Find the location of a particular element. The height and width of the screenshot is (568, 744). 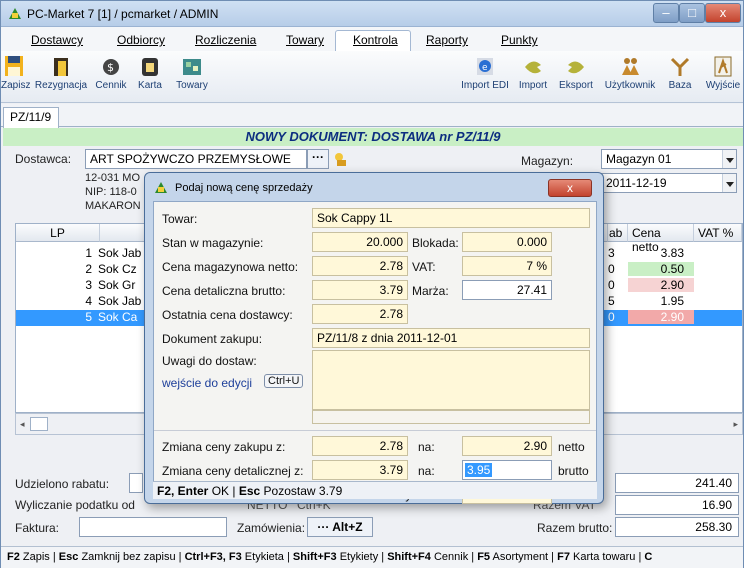

import-label: Import is located at coordinates (533, 85).